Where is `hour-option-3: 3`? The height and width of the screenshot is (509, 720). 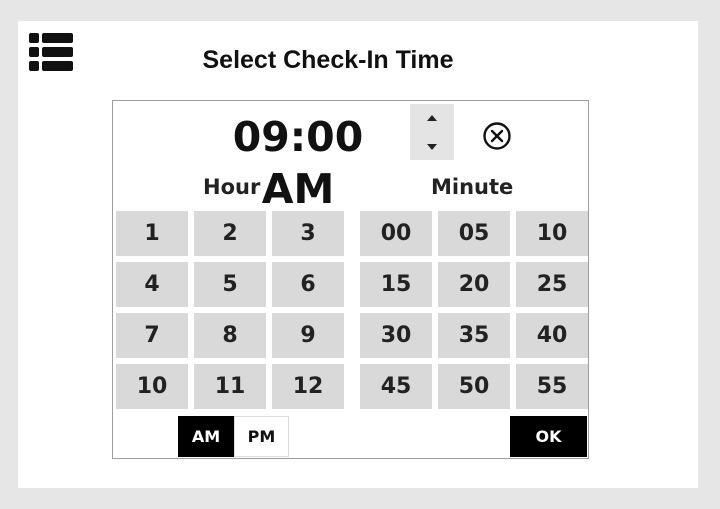
hour-option-3: 3 is located at coordinates (308, 233).